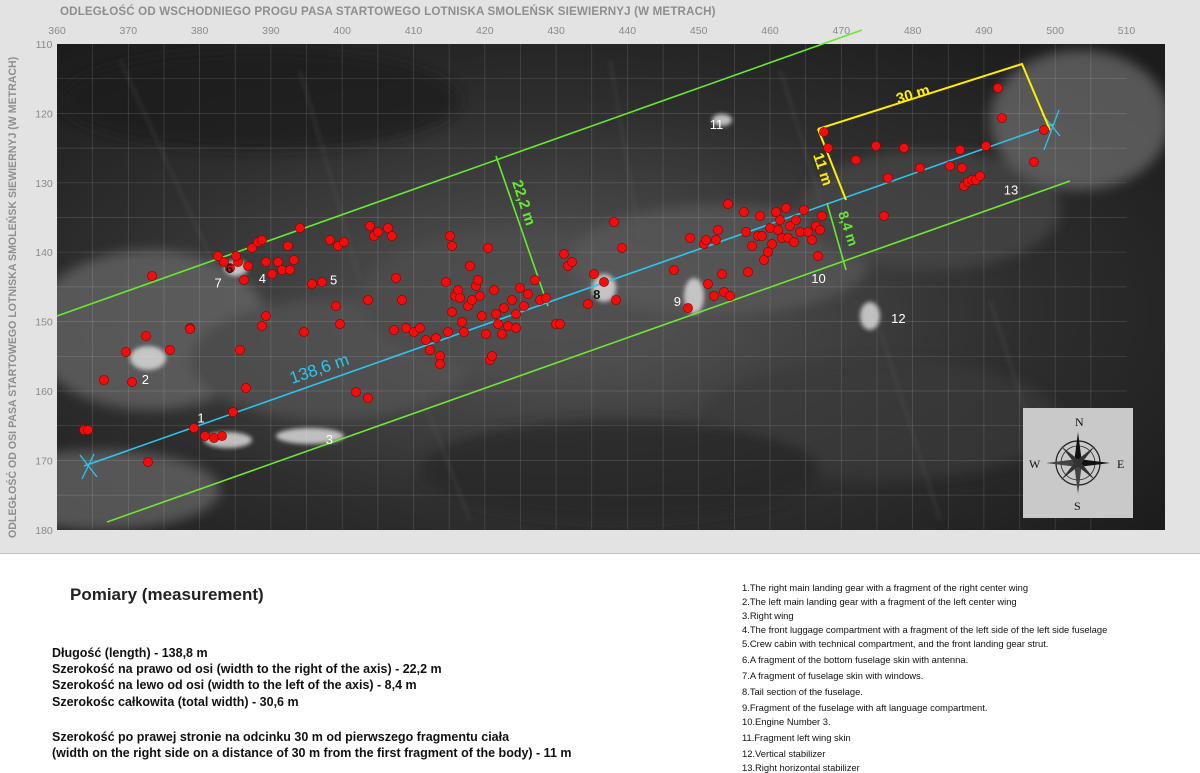 The image size is (1200, 773). Describe the element at coordinates (44, 184) in the screenshot. I see `y-tick-label: 130` at that location.